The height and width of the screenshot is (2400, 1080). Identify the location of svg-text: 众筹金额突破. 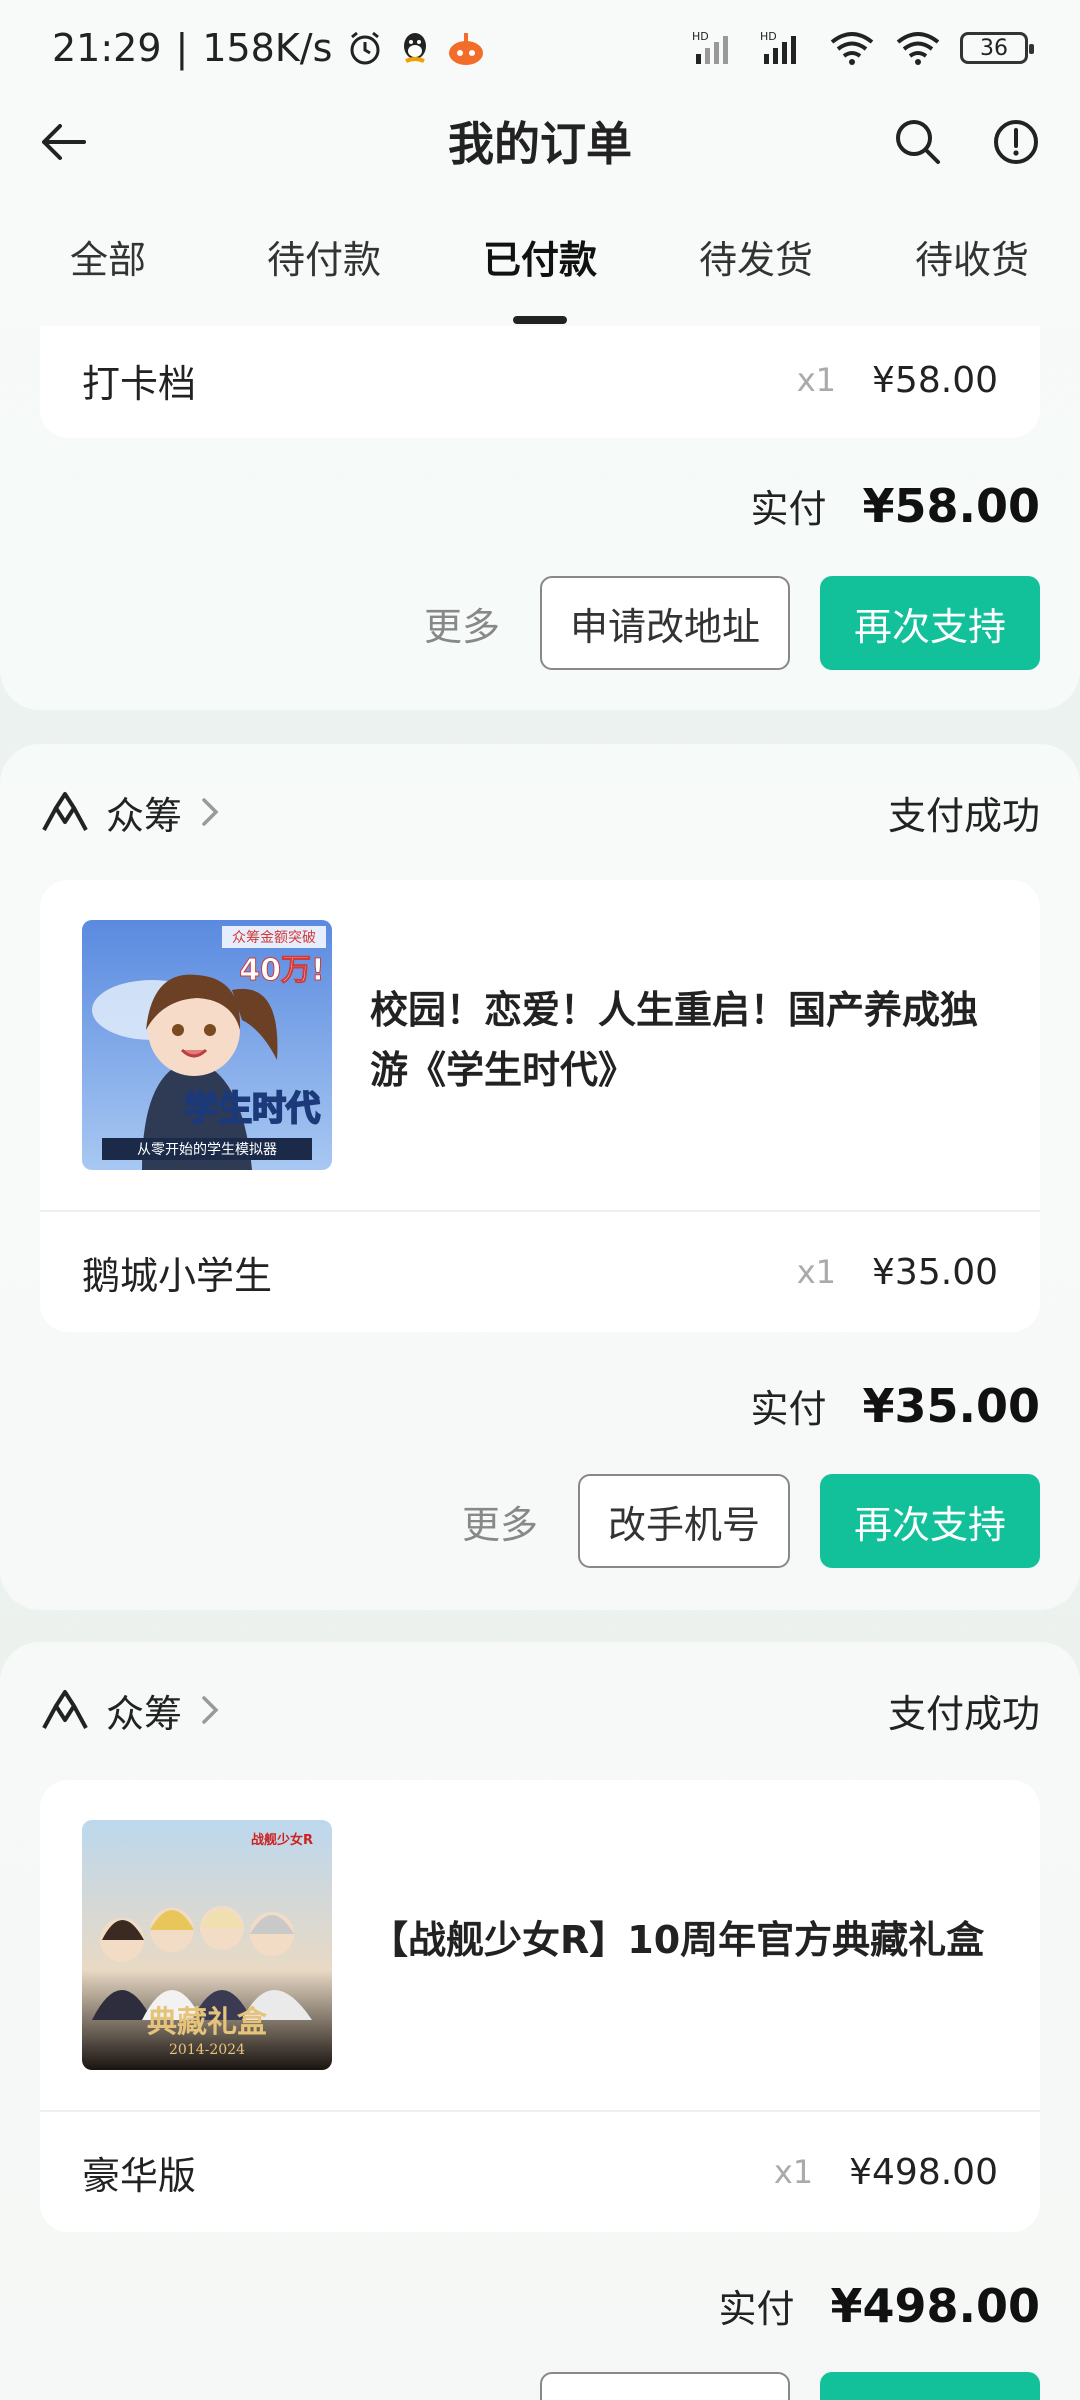
(274, 937).